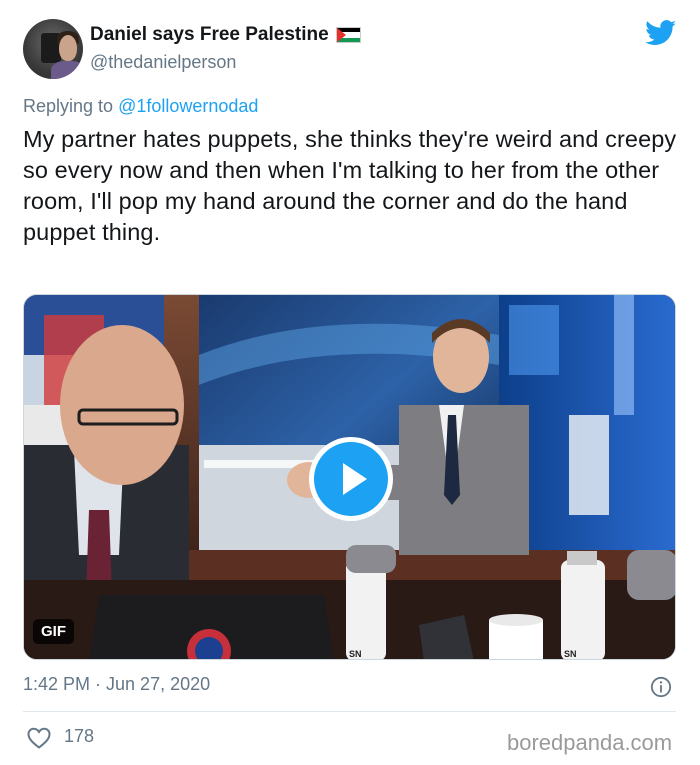 The image size is (700, 765). Describe the element at coordinates (349, 711) in the screenshot. I see `divider` at that location.